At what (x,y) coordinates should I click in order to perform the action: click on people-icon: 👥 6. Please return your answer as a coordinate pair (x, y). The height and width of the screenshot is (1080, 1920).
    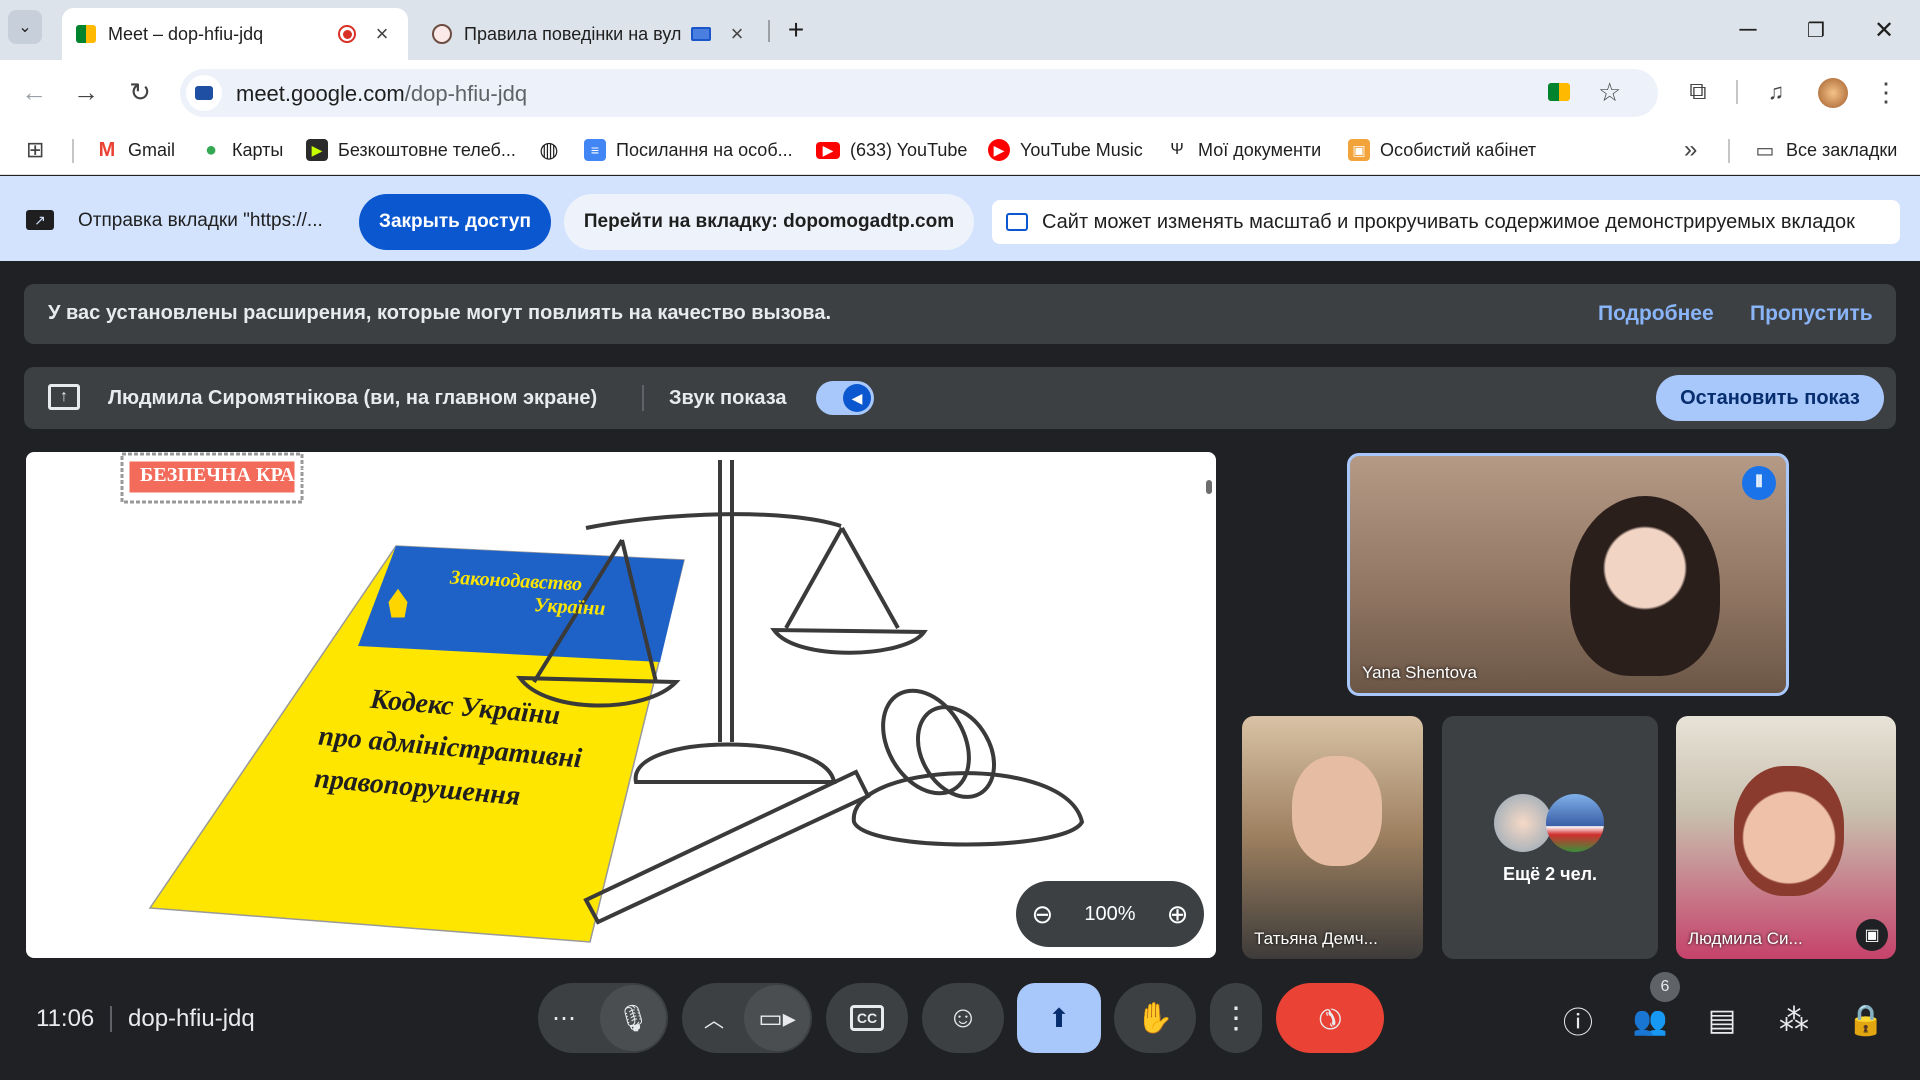
    Looking at the image, I should click on (1654, 1007).